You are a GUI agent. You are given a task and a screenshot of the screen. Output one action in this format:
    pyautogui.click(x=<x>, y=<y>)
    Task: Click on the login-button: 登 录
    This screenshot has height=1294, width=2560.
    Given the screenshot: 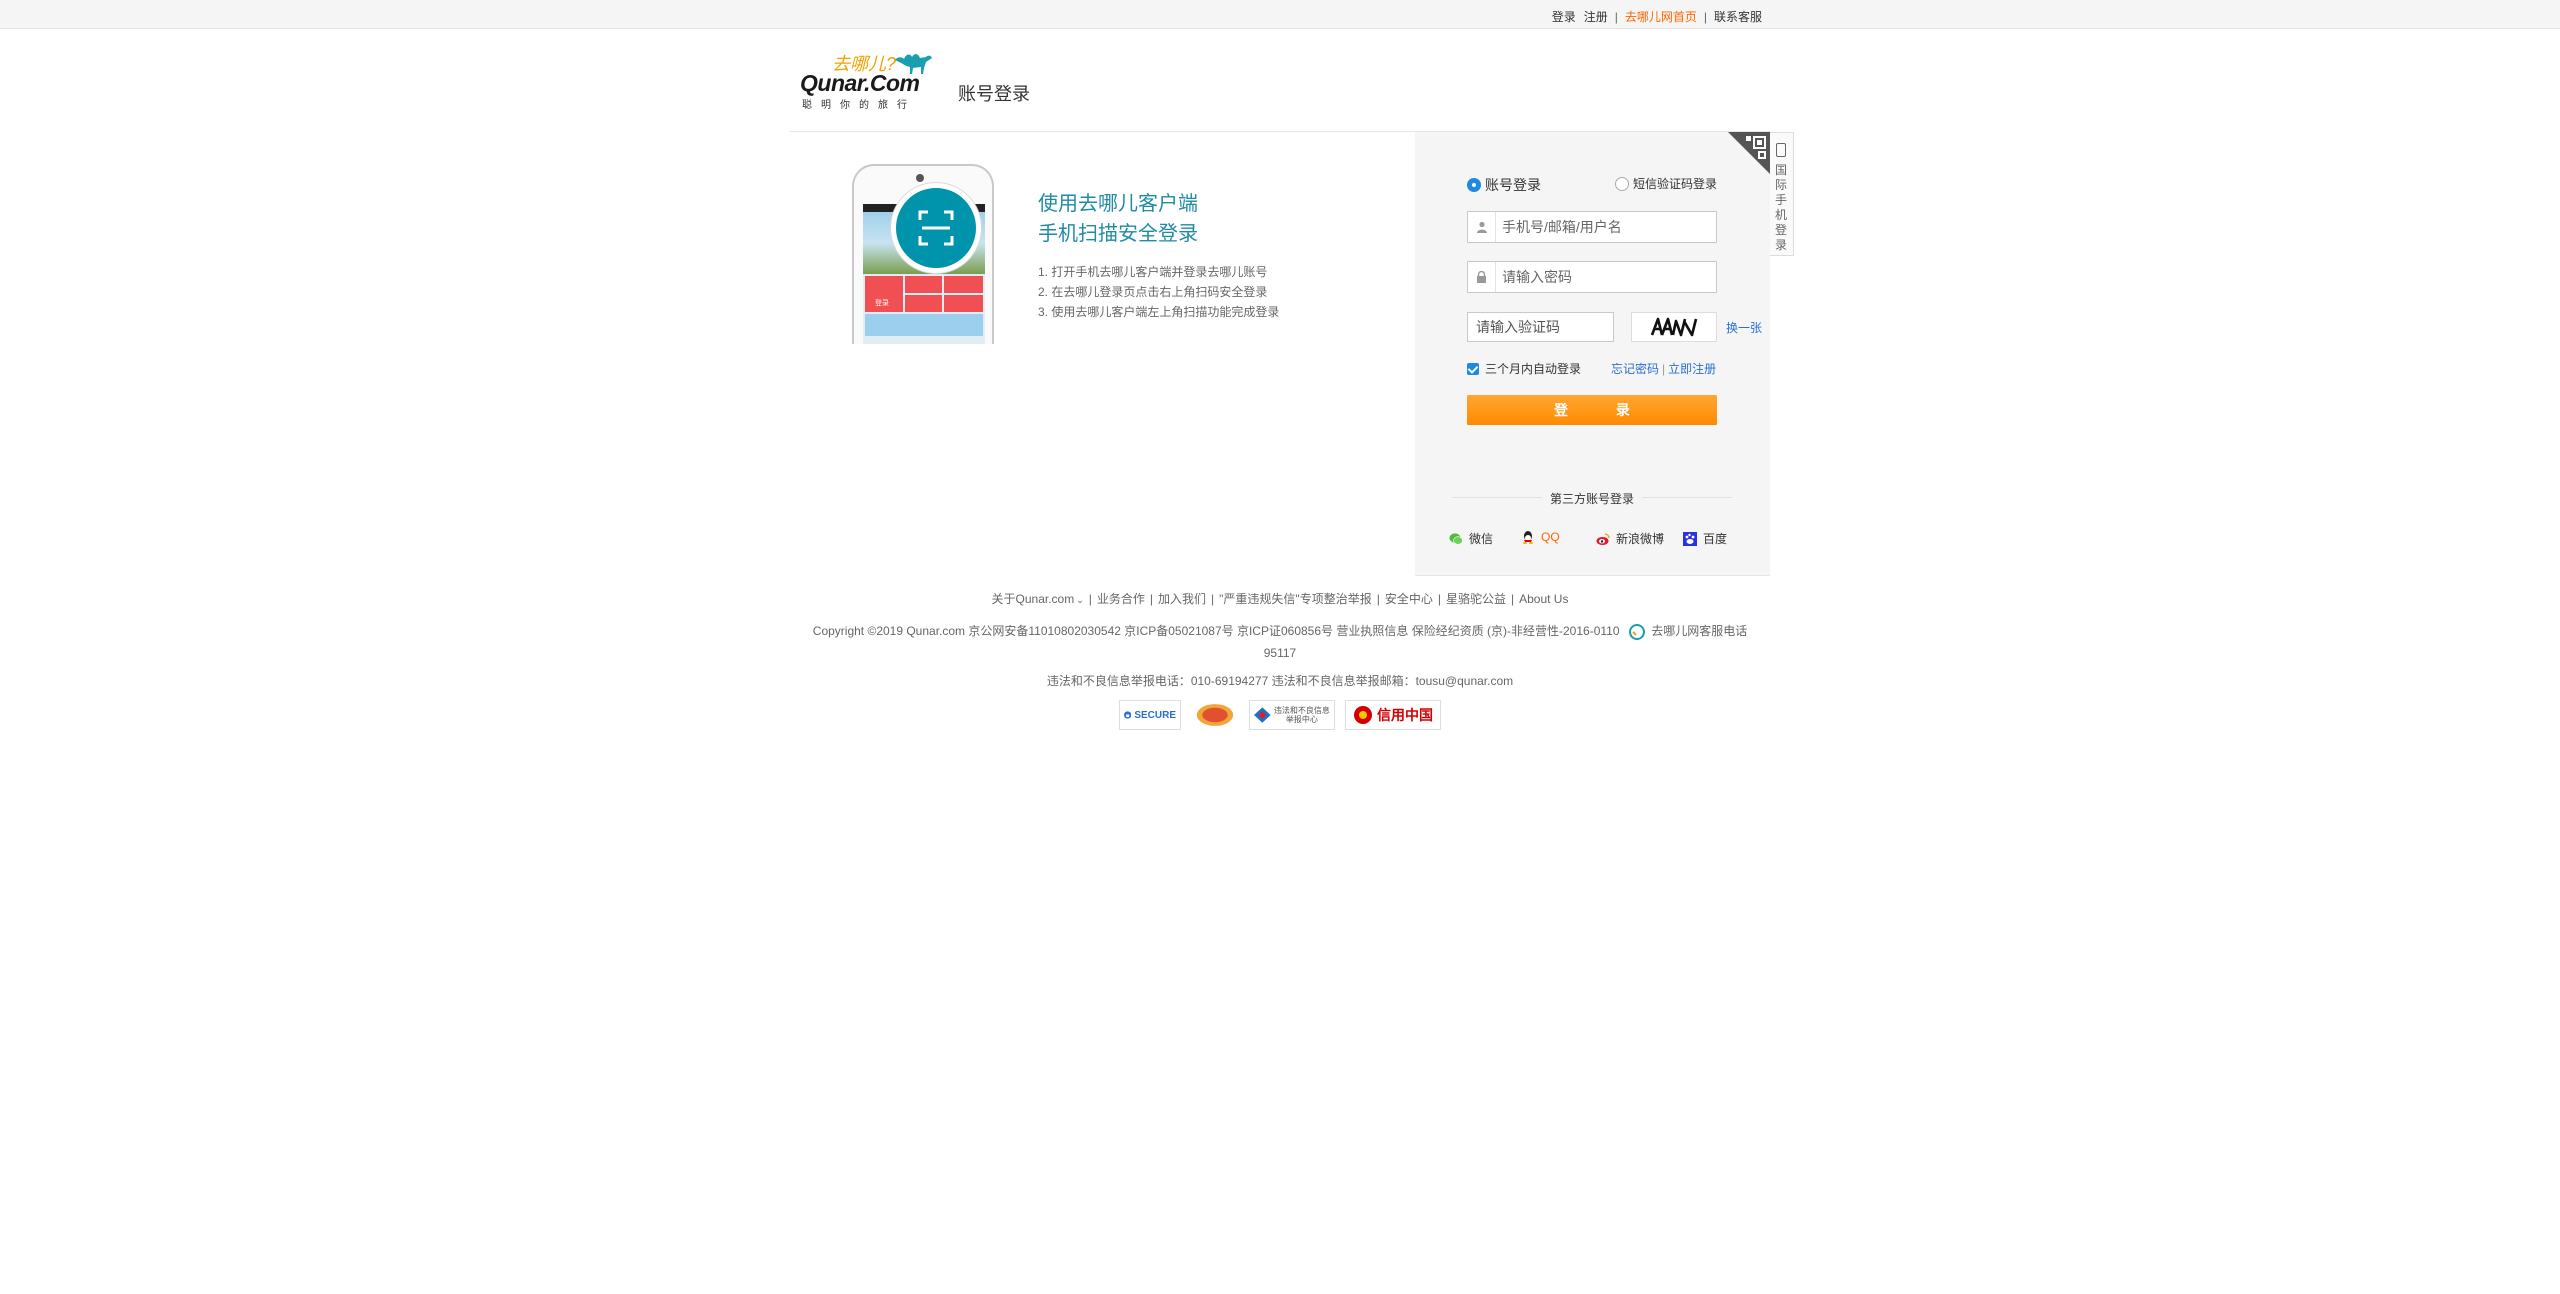 What is the action you would take?
    pyautogui.click(x=1592, y=410)
    